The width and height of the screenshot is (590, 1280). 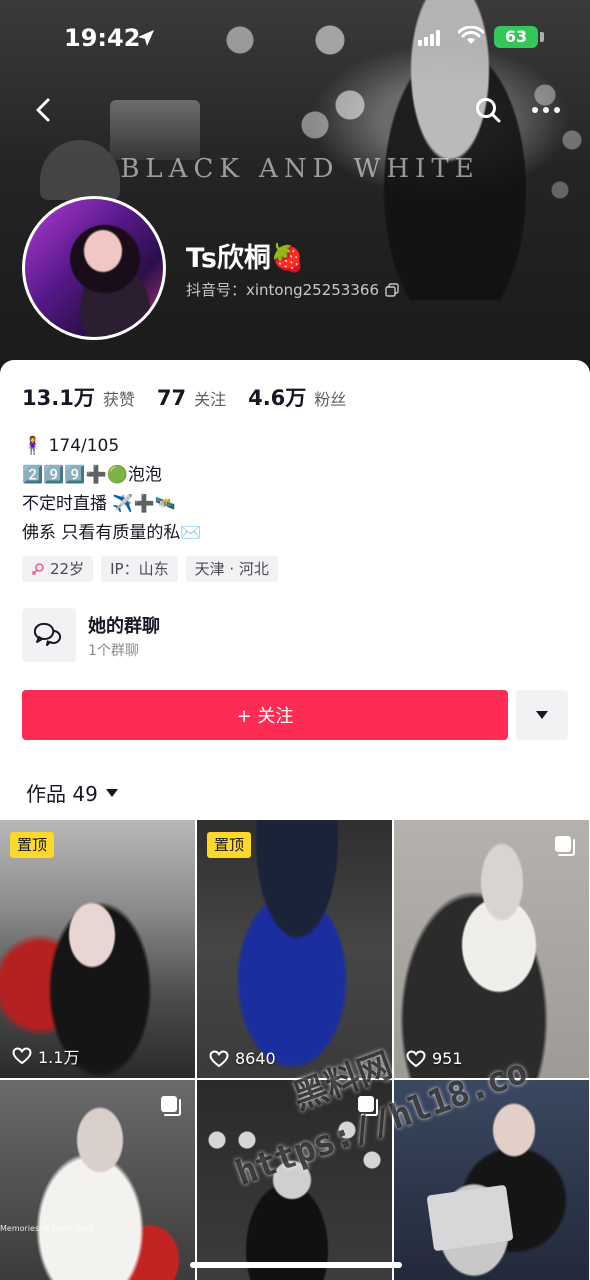 What do you see at coordinates (295, 40) in the screenshot?
I see `status-bar: 19:42 63` at bounding box center [295, 40].